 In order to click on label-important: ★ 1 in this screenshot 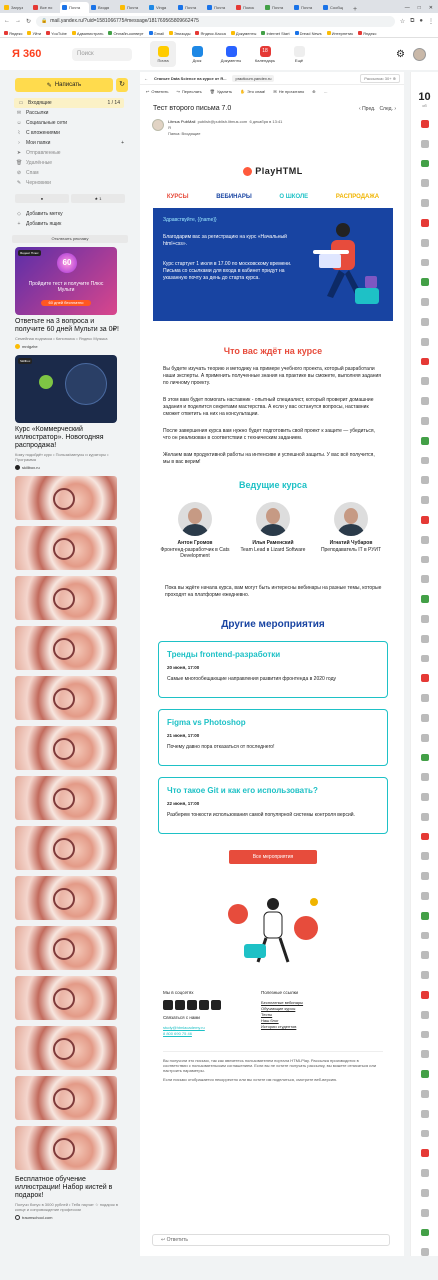, I will do `click(98, 198)`.